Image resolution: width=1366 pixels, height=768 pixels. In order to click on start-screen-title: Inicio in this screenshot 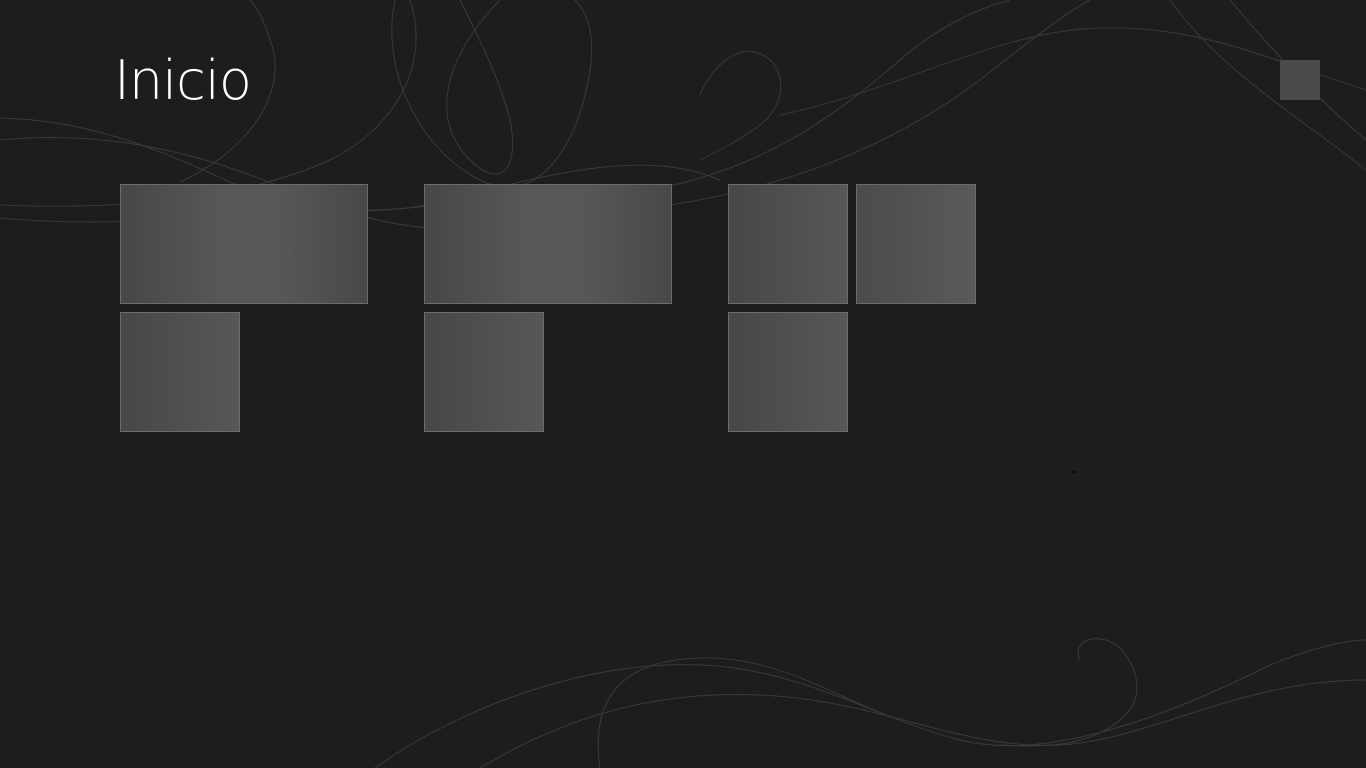, I will do `click(183, 80)`.